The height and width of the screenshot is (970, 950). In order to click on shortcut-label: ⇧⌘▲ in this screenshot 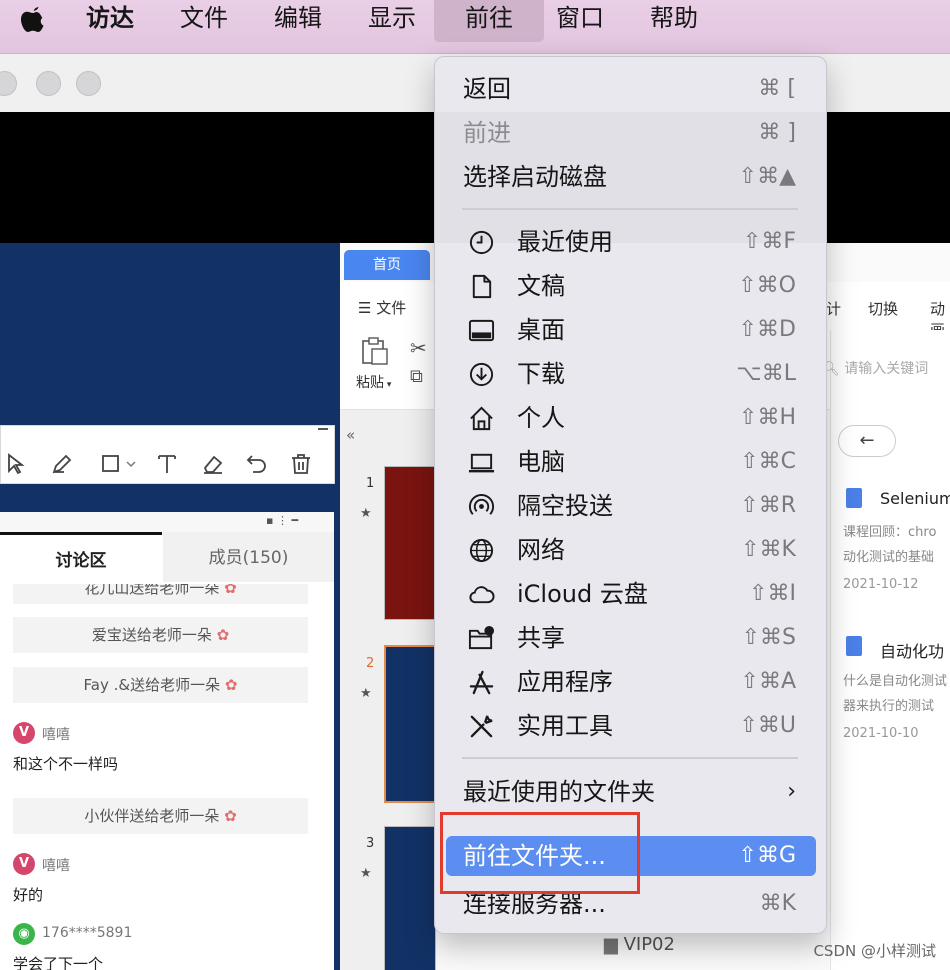, I will do `click(767, 176)`.